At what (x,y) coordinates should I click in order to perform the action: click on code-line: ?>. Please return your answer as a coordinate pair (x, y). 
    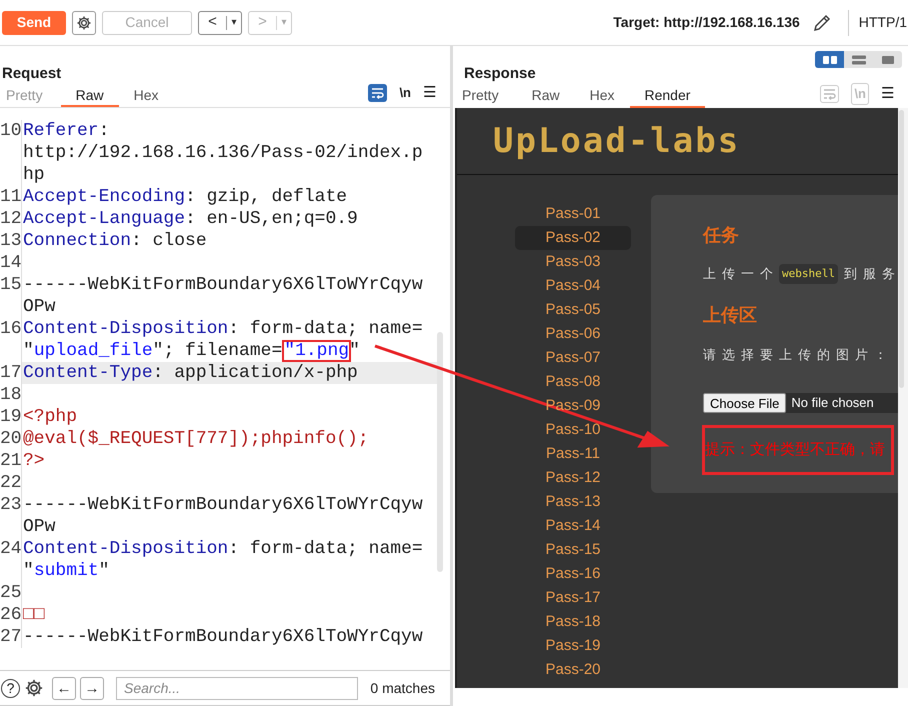
    Looking at the image, I should click on (34, 461).